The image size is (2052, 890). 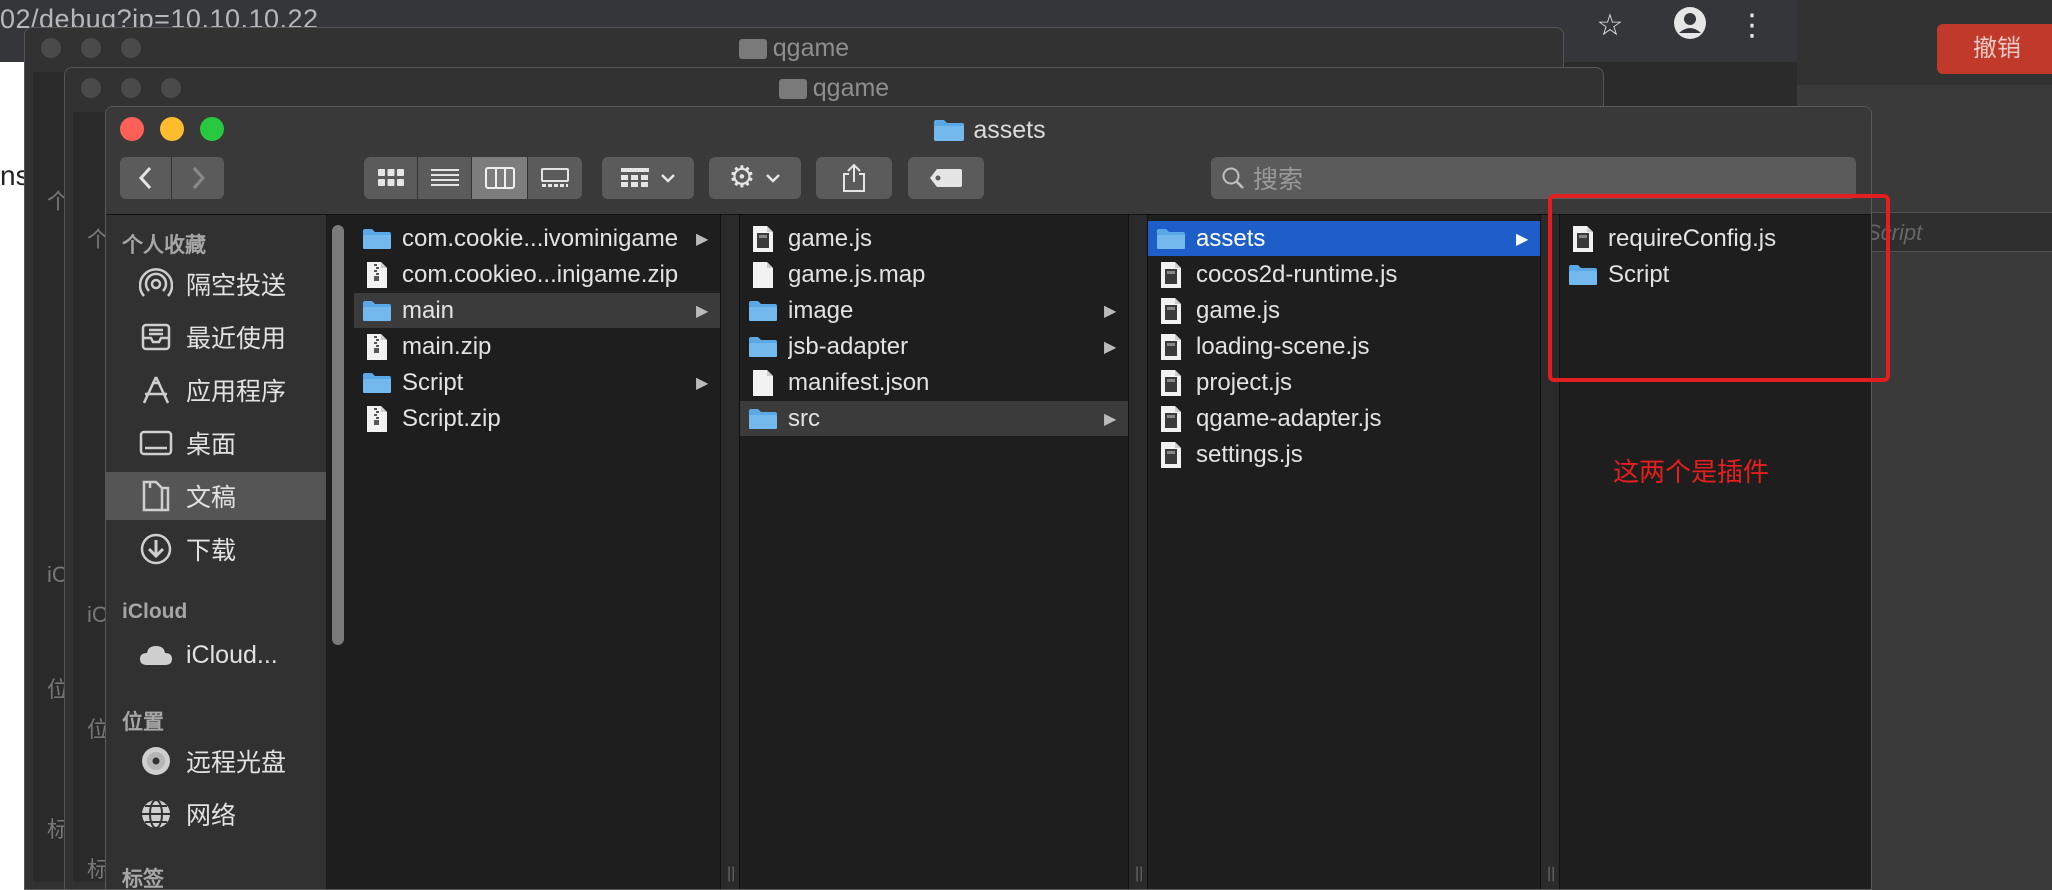 I want to click on chevron-down-icon, so click(x=773, y=178).